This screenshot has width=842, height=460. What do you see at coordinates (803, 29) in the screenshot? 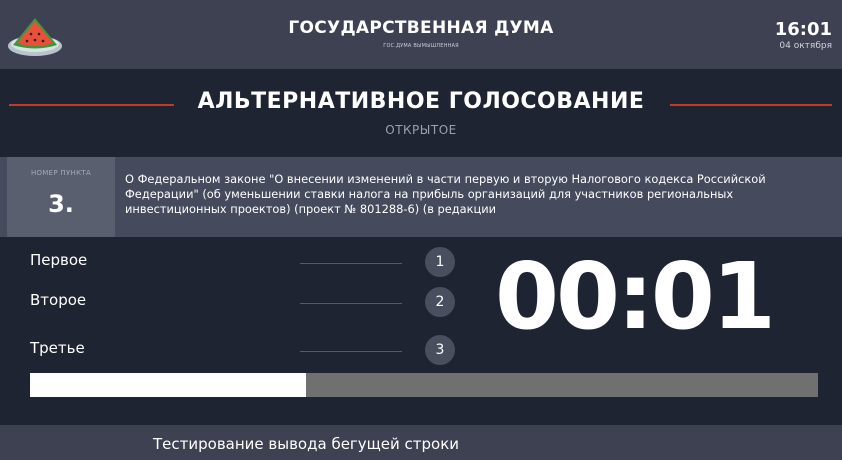
I see `clock-time: 16:01` at bounding box center [803, 29].